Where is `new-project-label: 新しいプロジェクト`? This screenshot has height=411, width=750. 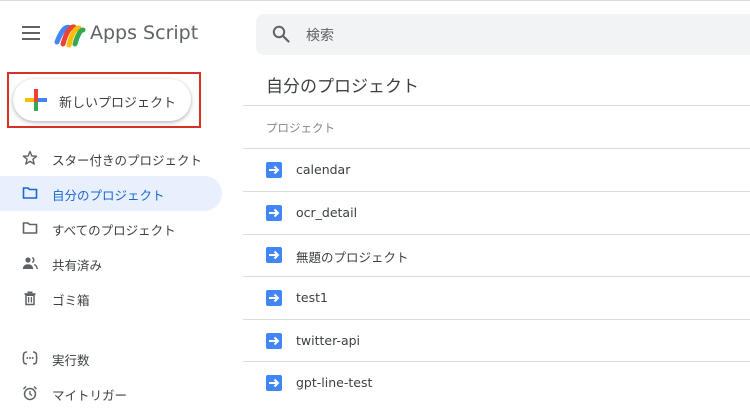 new-project-label: 新しいプロジェクト is located at coordinates (118, 103).